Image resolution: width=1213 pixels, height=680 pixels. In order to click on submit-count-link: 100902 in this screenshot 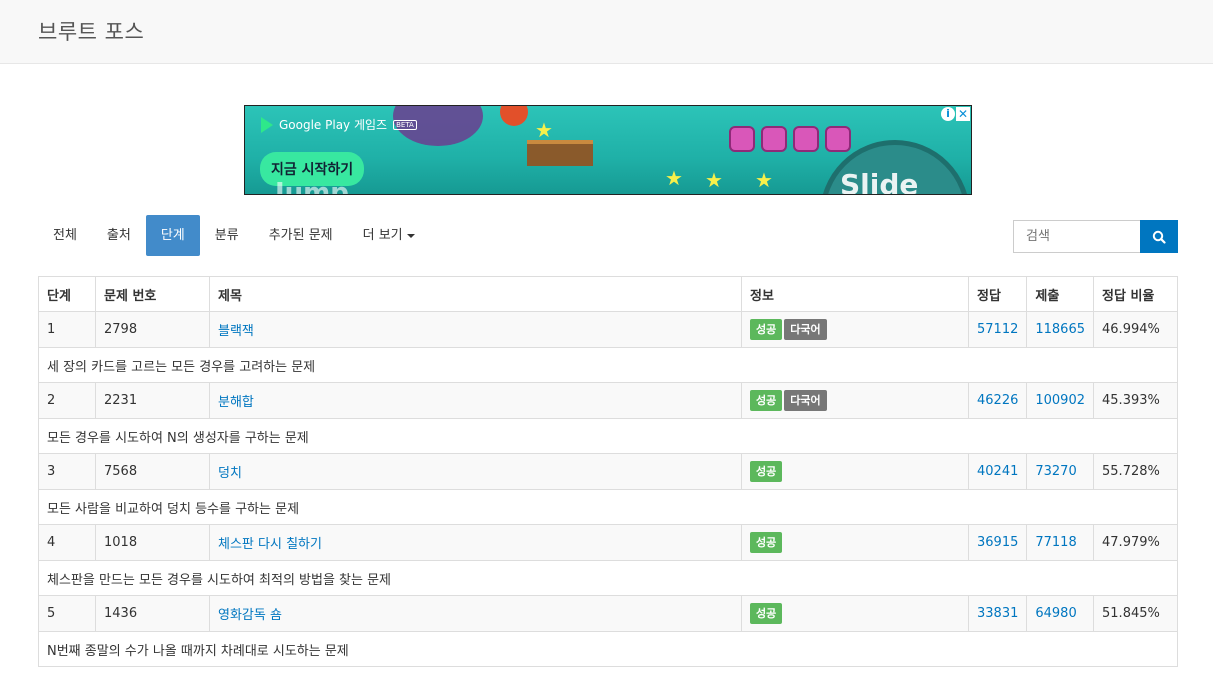, I will do `click(1060, 400)`.